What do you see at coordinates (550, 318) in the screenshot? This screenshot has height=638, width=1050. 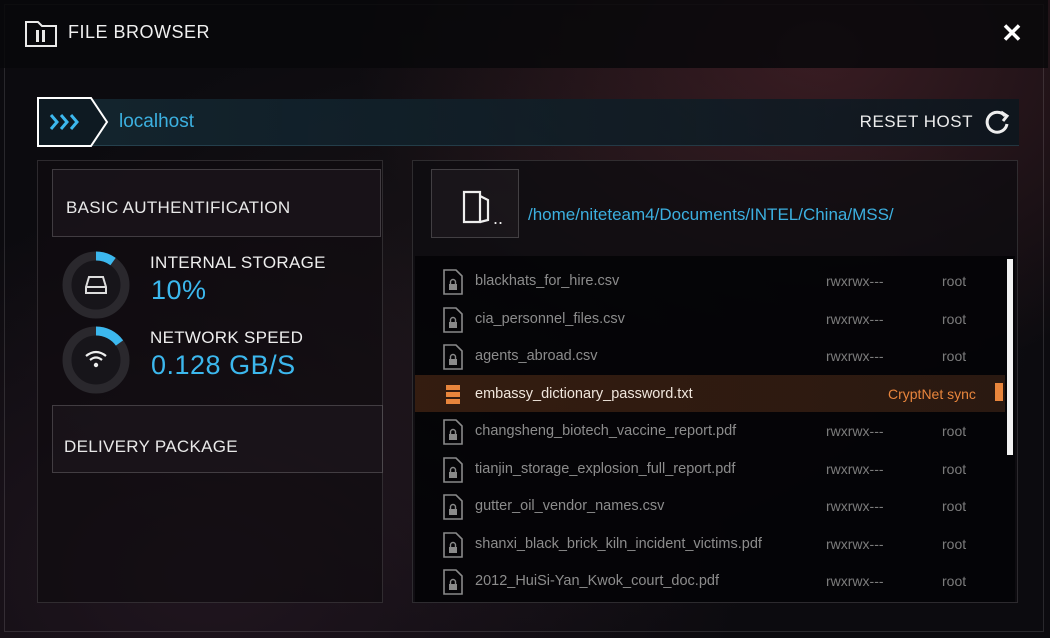 I see `file-name: cia_personnel_files.csv` at bounding box center [550, 318].